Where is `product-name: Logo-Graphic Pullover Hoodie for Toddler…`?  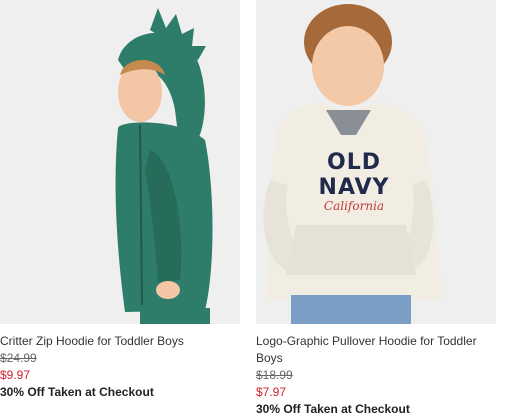
product-name: Logo-Graphic Pullover Hoodie for Toddler… is located at coordinates (376, 350).